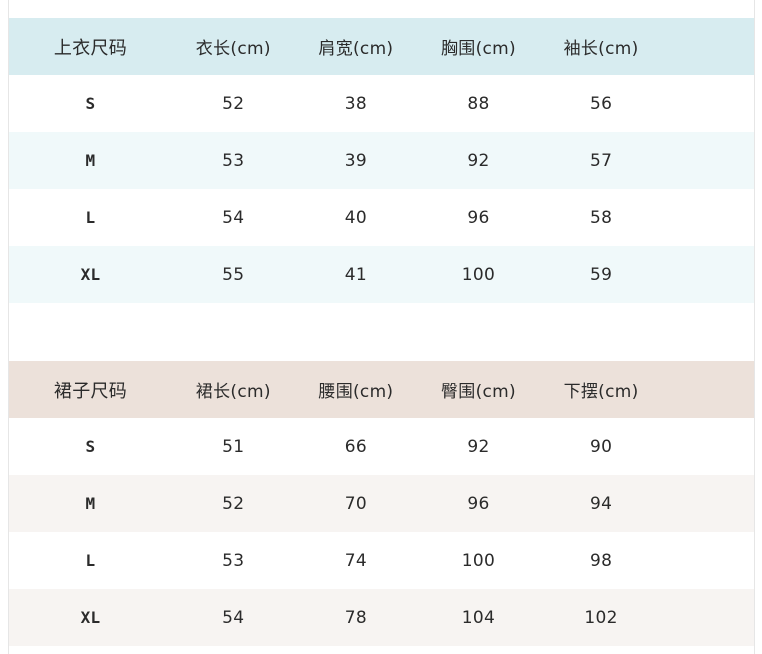 The height and width of the screenshot is (654, 762). Describe the element at coordinates (356, 49) in the screenshot. I see `header-cell-shoulder: 肩宽(cm)` at that location.